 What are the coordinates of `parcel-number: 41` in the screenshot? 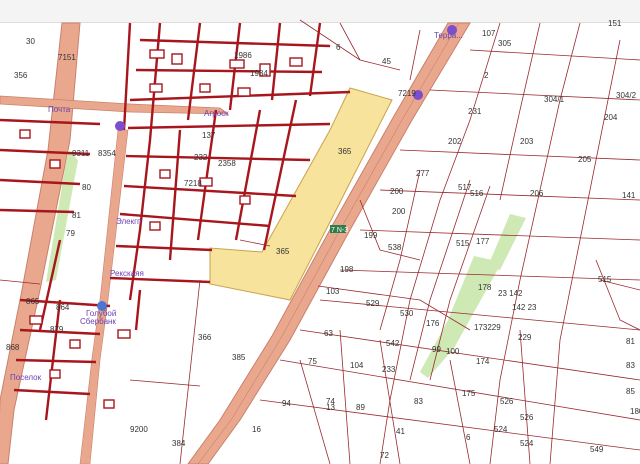 It's located at (400, 431).